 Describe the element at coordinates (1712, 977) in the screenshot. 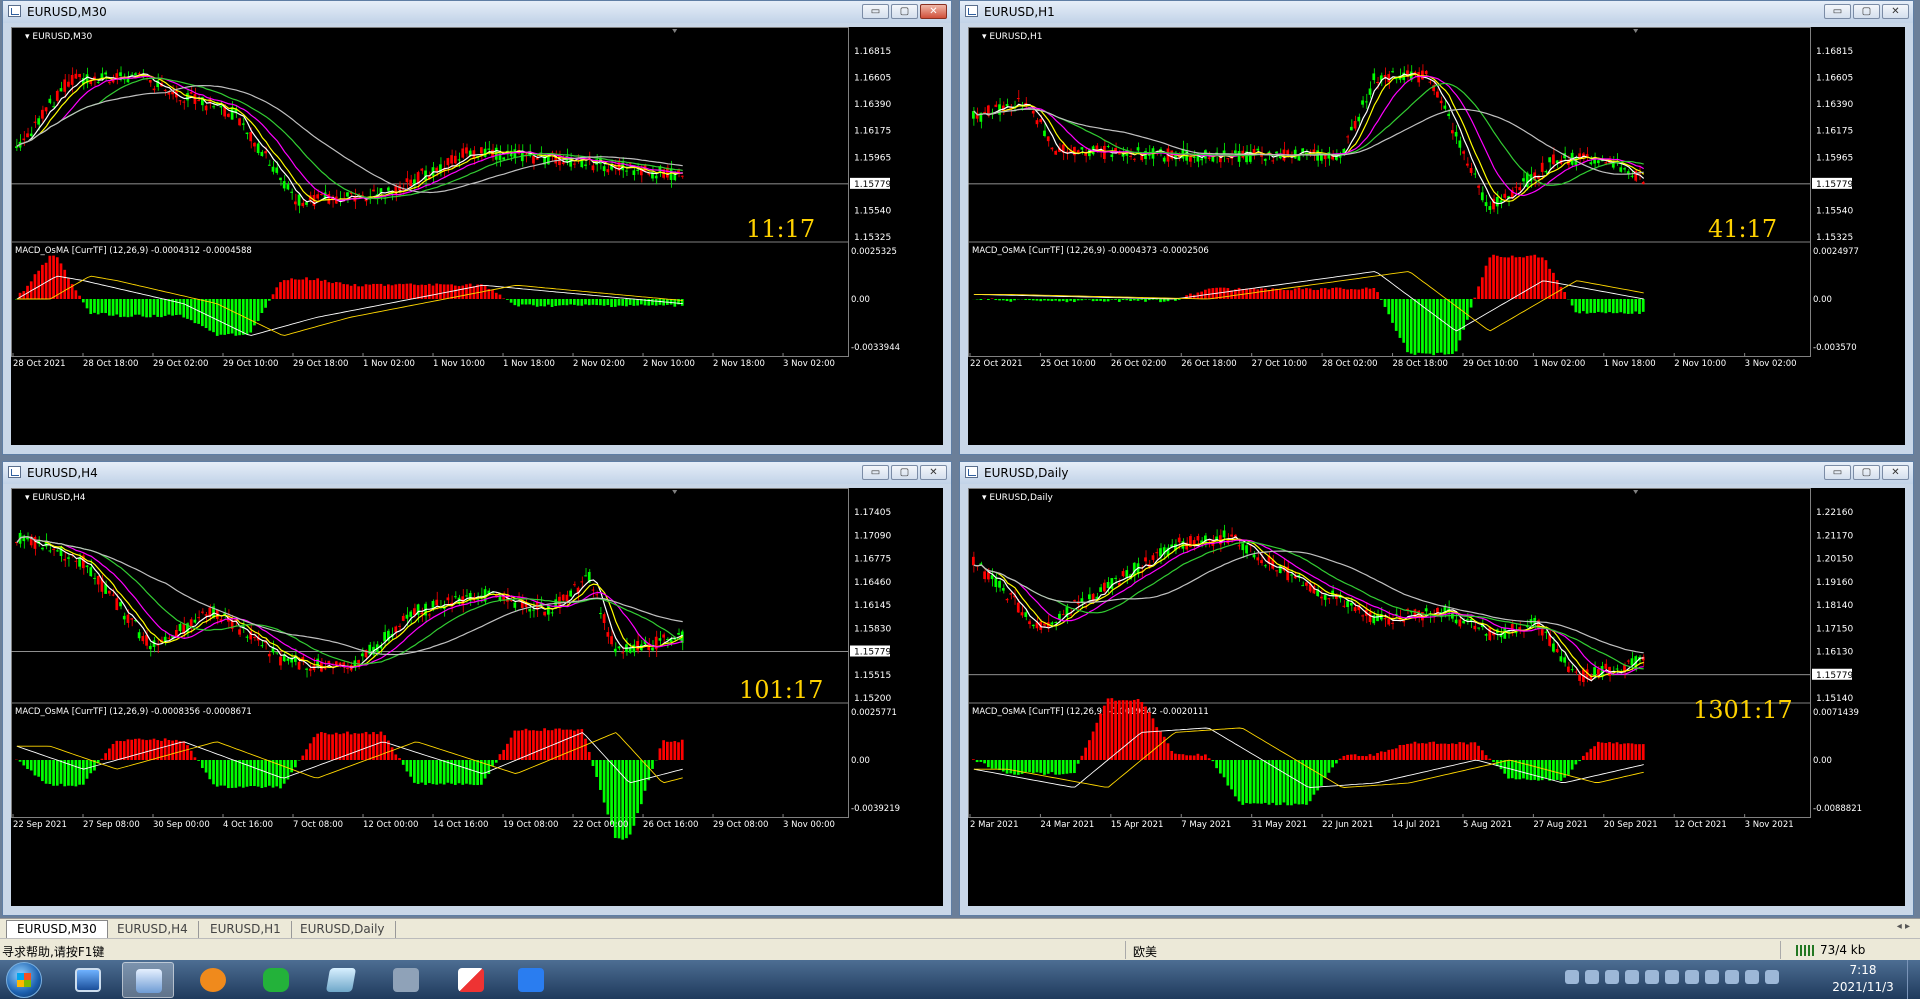

I see `tray-volume-icon` at that location.